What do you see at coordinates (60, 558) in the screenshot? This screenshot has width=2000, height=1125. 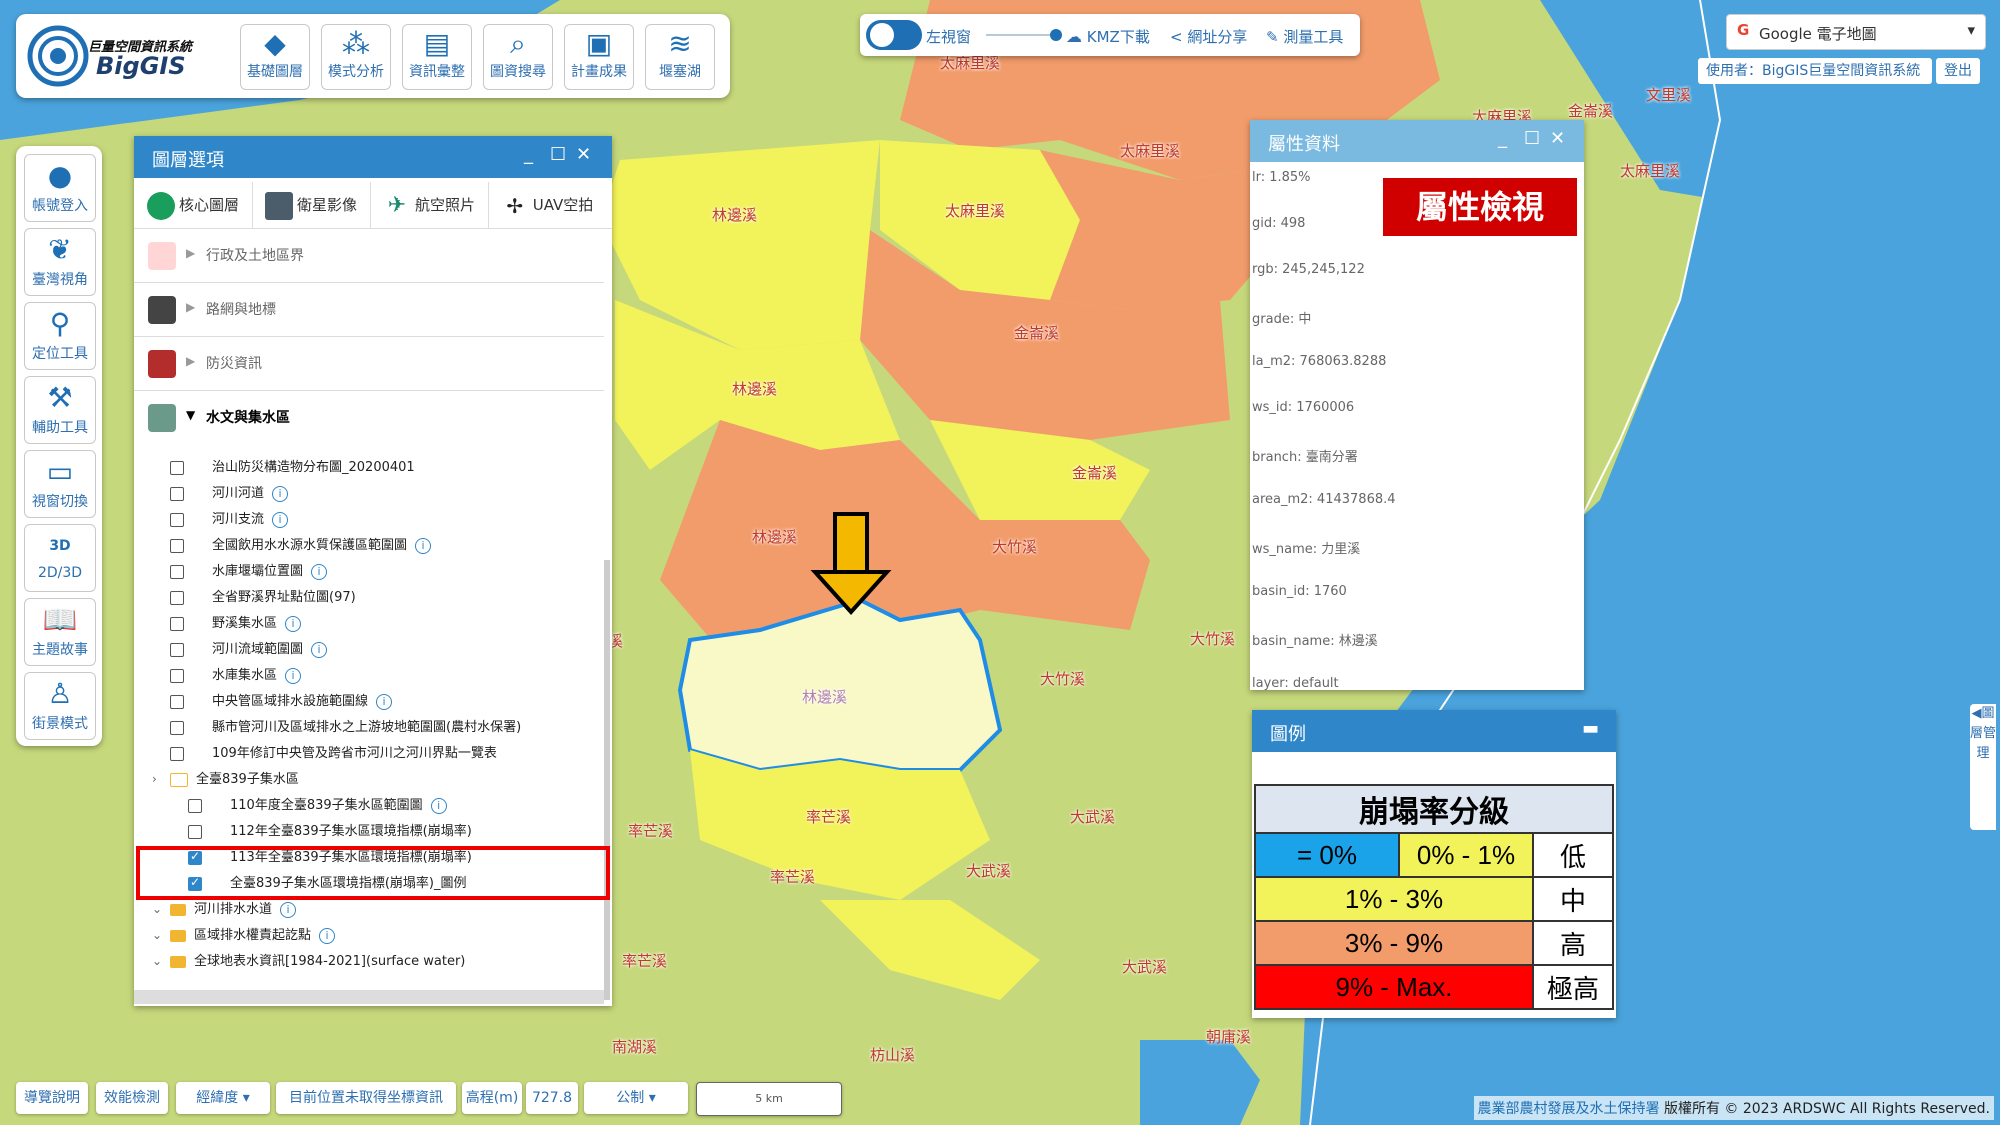 I see `sidebar-2d3d-button: 3D 2D/3D` at bounding box center [60, 558].